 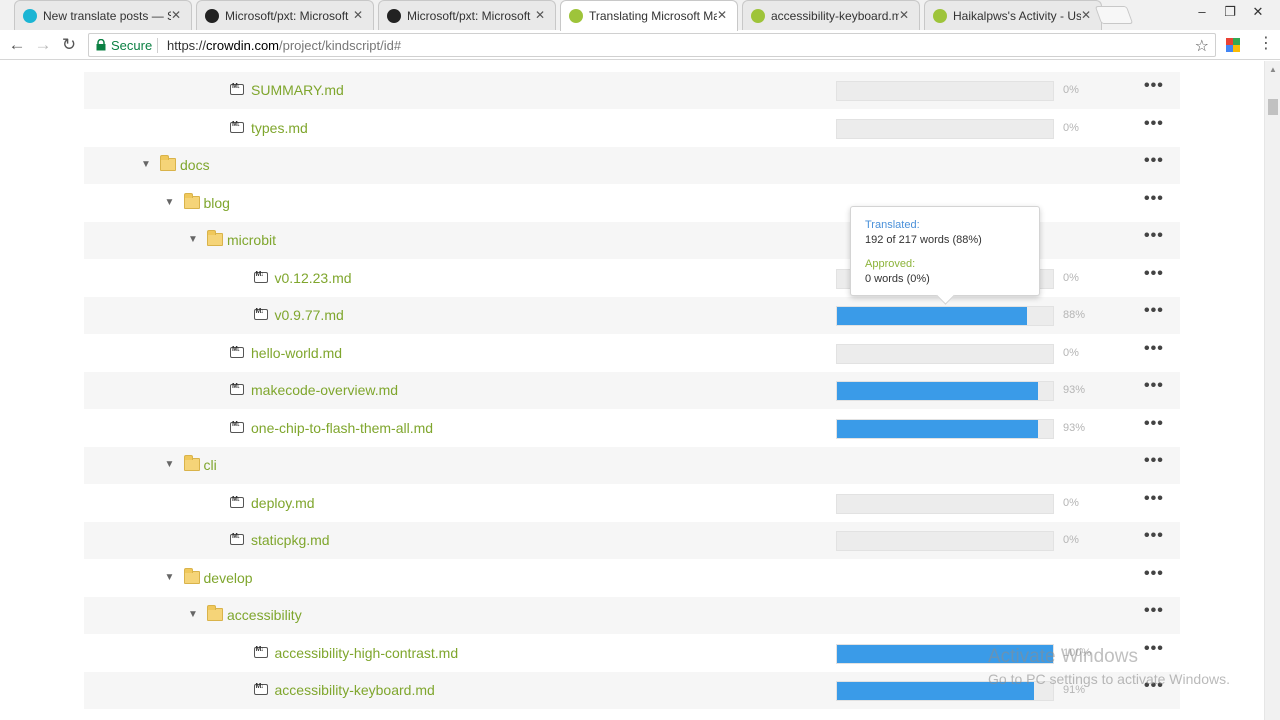 What do you see at coordinates (1013, 15) in the screenshot?
I see `browser-tab: Haikalpws's Activity - Us ✕` at bounding box center [1013, 15].